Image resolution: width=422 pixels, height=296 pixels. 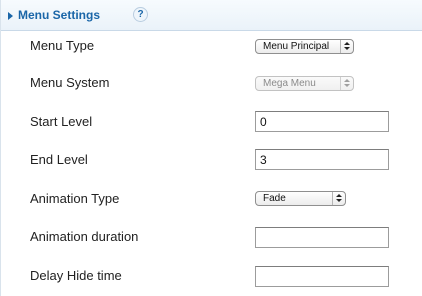 What do you see at coordinates (322, 159) in the screenshot?
I see `end-level-input` at bounding box center [322, 159].